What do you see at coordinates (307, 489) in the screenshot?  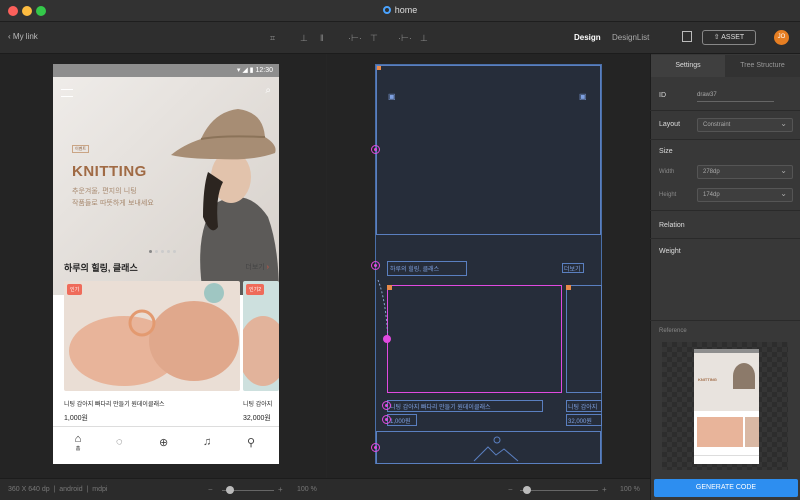 I see `zoom-left-value: 100 %` at bounding box center [307, 489].